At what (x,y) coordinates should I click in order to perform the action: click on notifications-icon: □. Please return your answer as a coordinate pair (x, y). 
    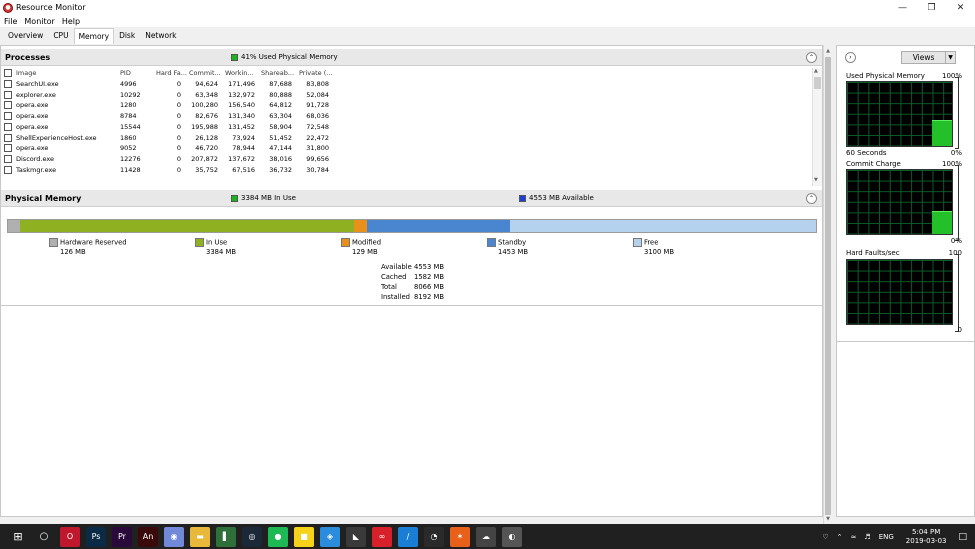
    Looking at the image, I should click on (962, 537).